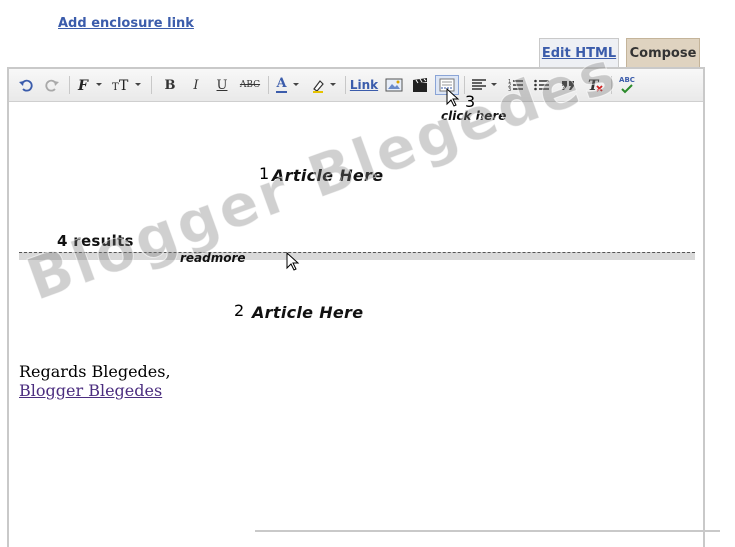  What do you see at coordinates (487, 531) in the screenshot?
I see `bottom-border` at bounding box center [487, 531].